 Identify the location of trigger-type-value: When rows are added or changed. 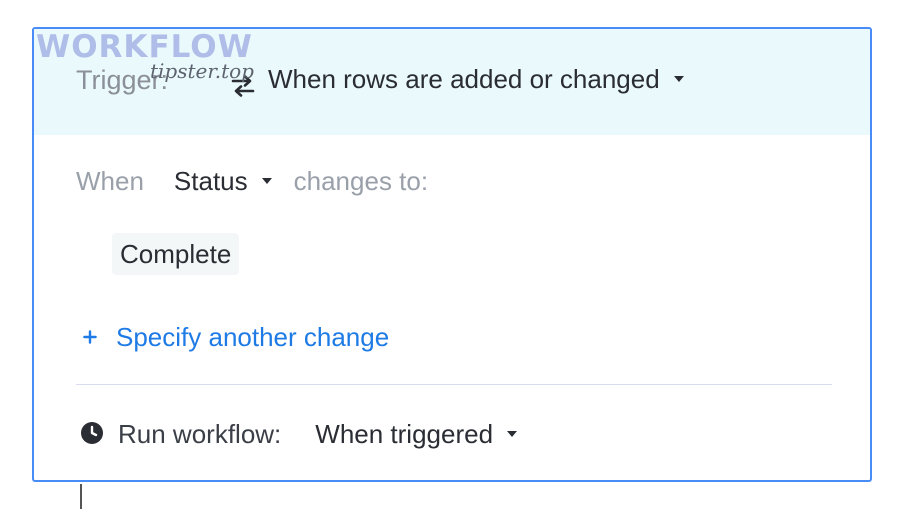
(464, 79).